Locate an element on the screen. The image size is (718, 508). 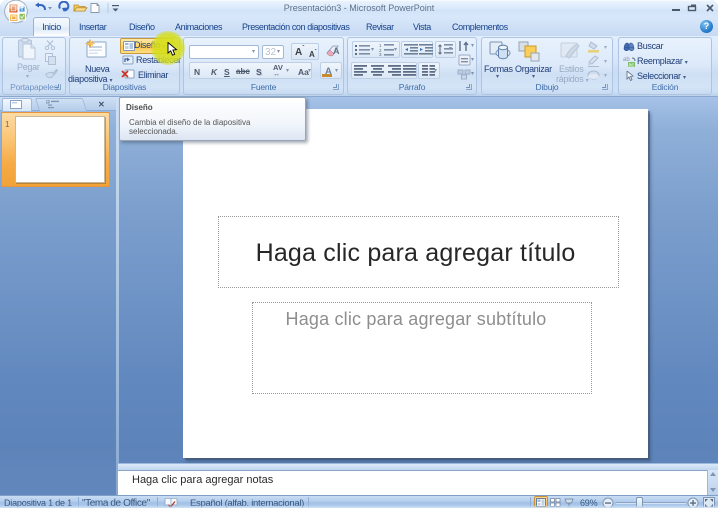
svg-text: A is located at coordinates (336, 51).